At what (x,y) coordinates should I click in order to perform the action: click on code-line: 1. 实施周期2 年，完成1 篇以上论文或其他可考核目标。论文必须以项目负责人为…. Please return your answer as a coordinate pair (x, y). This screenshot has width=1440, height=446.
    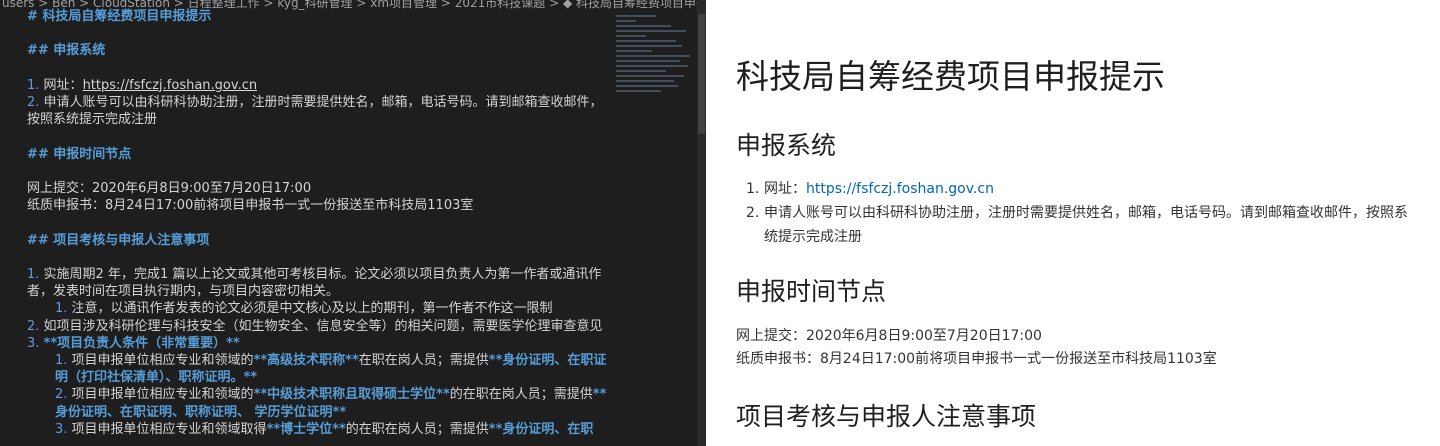
    Looking at the image, I should click on (319, 283).